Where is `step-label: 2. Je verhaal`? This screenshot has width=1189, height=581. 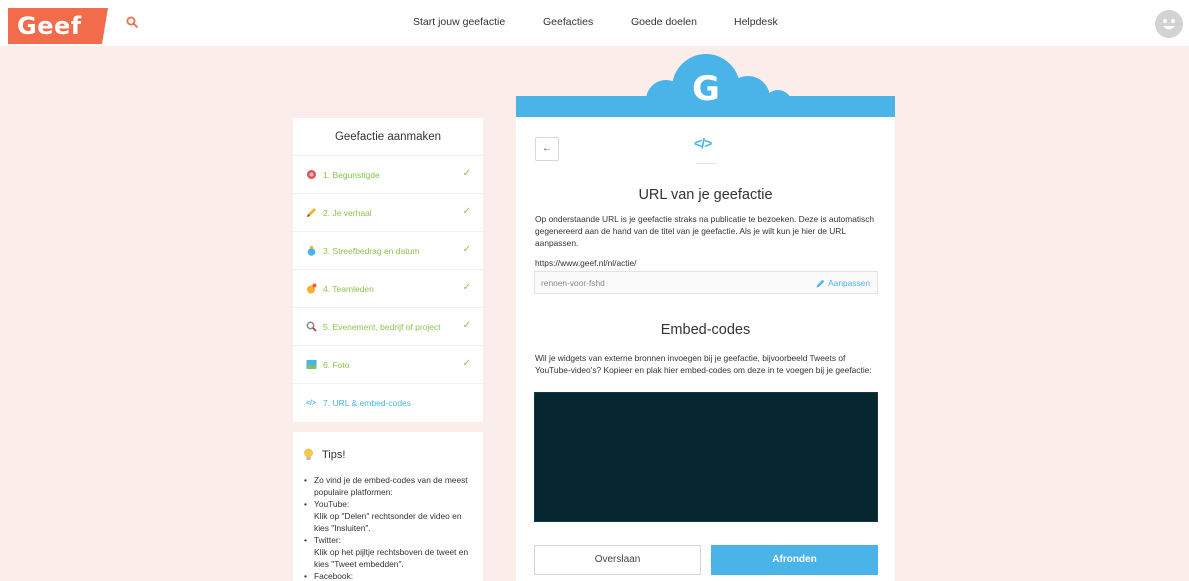 step-label: 2. Je verhaal is located at coordinates (347, 212).